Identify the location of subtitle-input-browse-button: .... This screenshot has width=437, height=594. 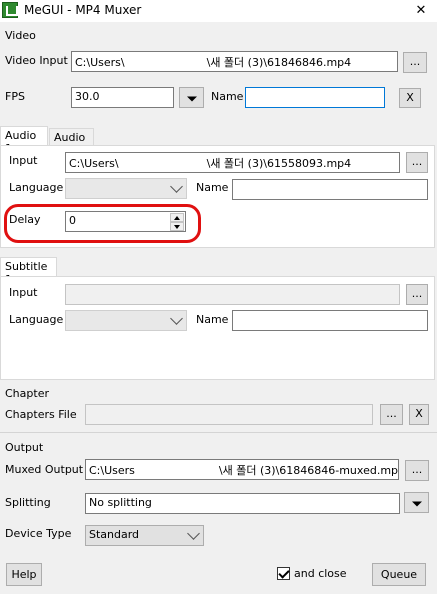
(417, 294).